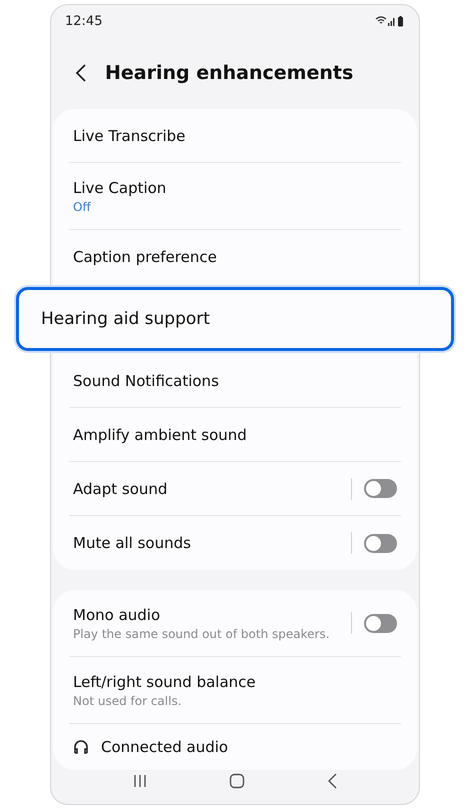 The image size is (470, 810). What do you see at coordinates (235, 136) in the screenshot?
I see `settings-item: Live Transcribe` at bounding box center [235, 136].